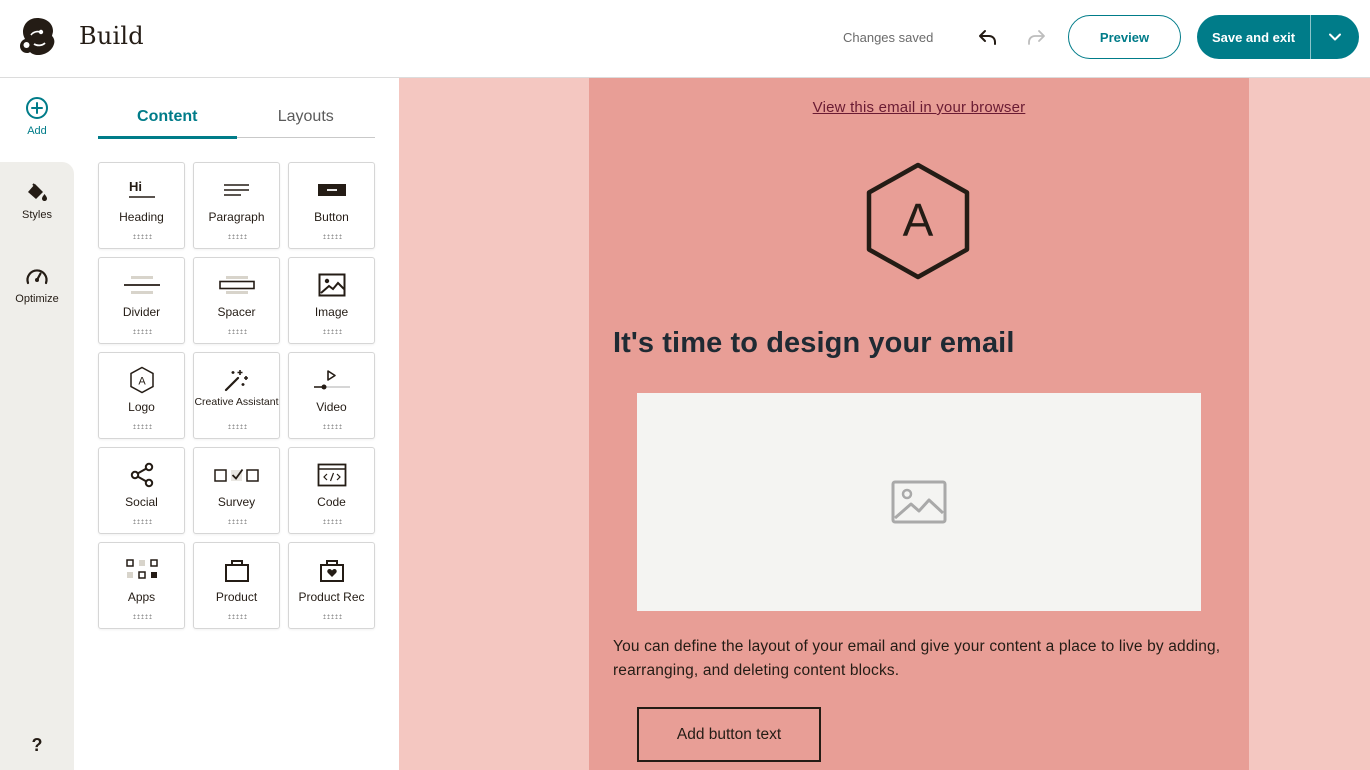 This screenshot has width=1370, height=770. I want to click on svg-text: A, so click(142, 382).